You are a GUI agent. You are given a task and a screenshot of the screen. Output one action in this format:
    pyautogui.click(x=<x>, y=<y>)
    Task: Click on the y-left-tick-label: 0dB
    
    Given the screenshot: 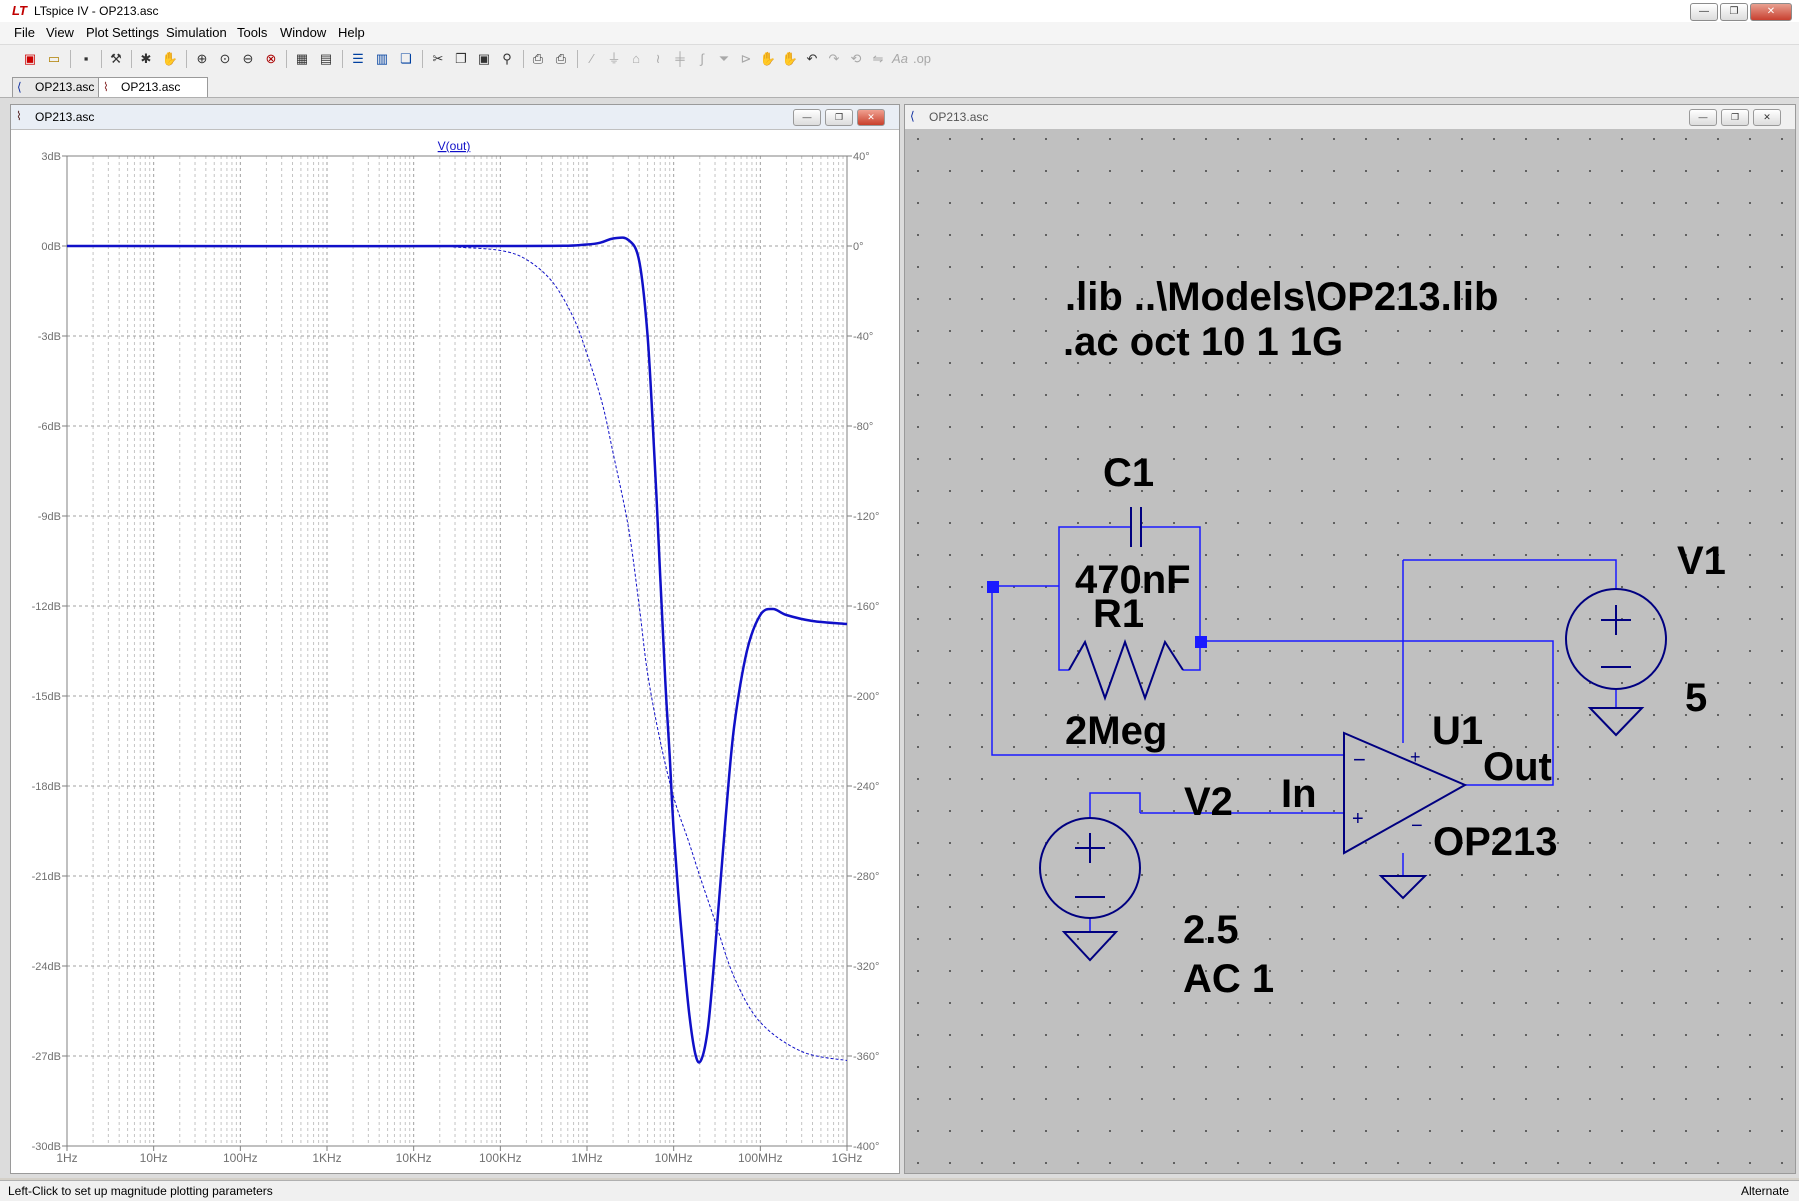 What is the action you would take?
    pyautogui.click(x=51, y=247)
    